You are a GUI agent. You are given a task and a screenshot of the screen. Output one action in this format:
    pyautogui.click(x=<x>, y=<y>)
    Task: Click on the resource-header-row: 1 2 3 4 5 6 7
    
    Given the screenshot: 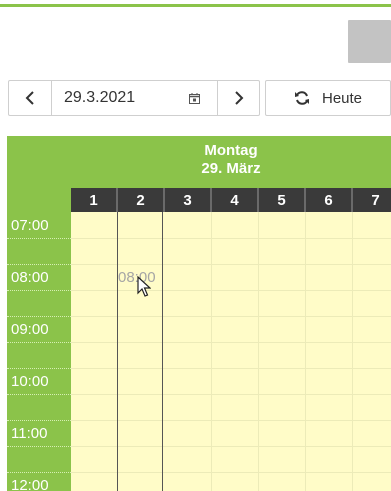 What is the action you would take?
    pyautogui.click(x=231, y=200)
    